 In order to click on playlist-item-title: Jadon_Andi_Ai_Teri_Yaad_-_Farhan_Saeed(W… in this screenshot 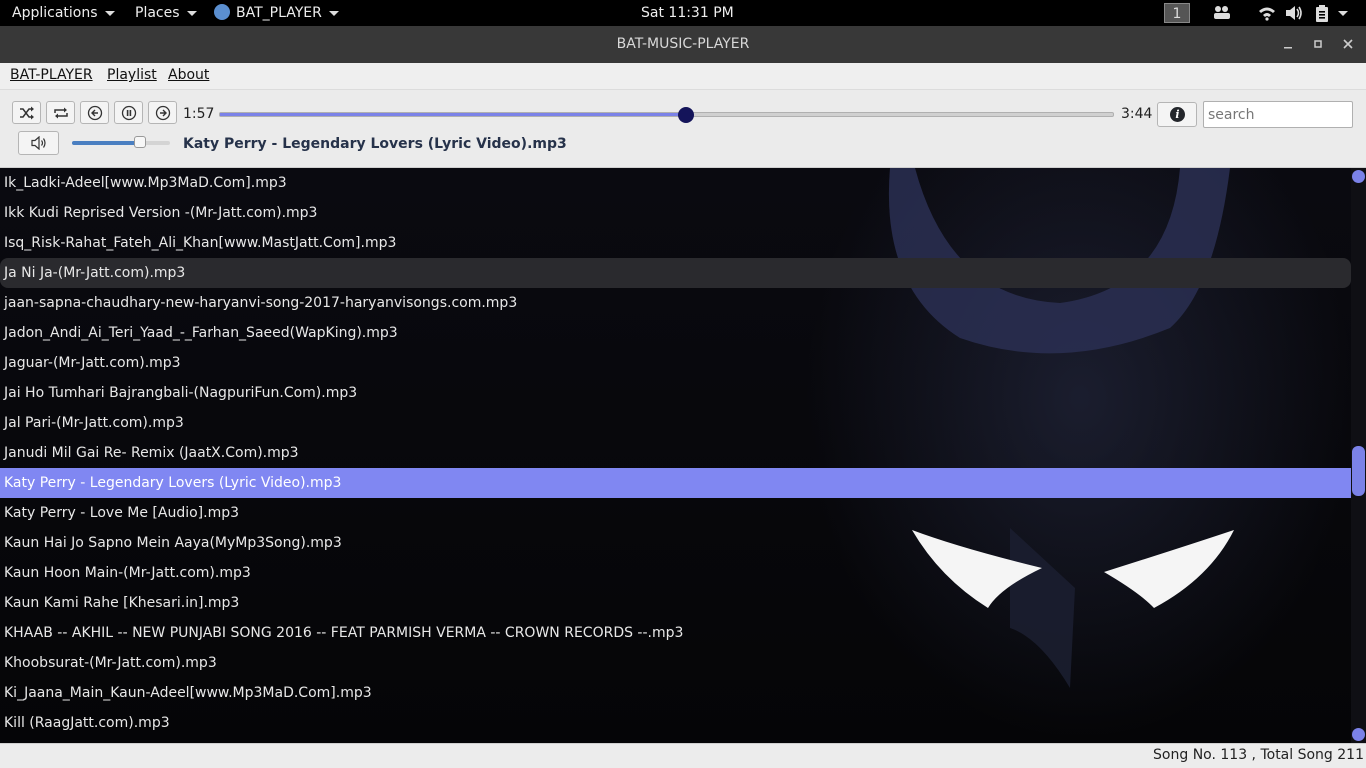, I will do `click(201, 333)`.